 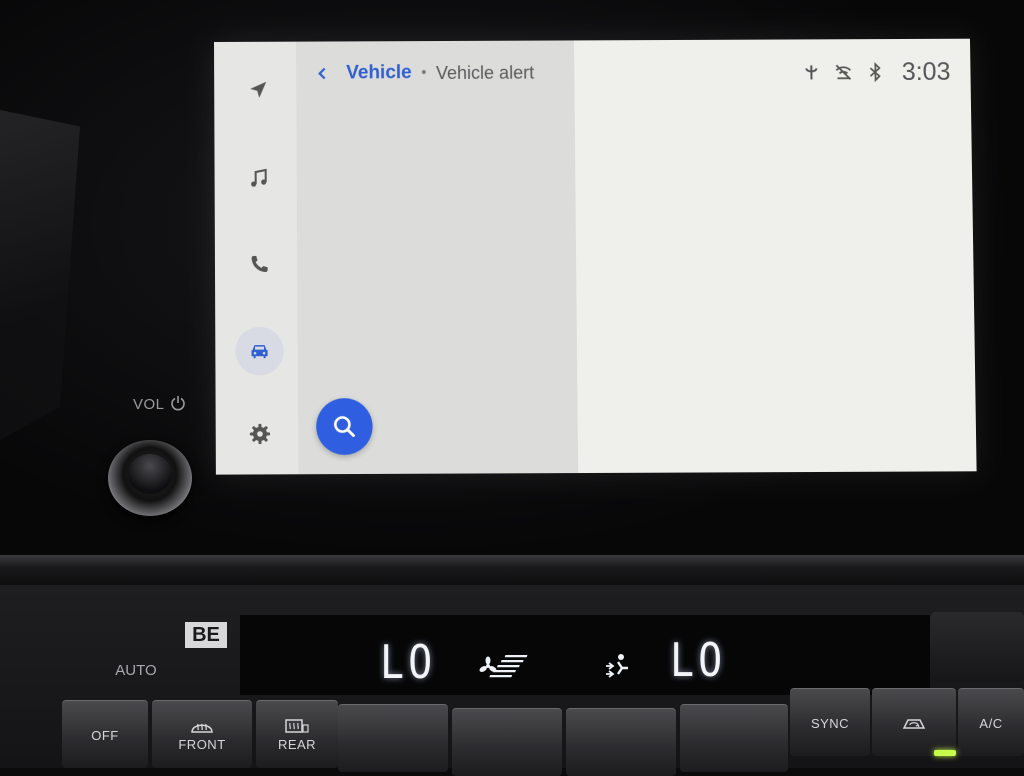 I want to click on off-label: OFF, so click(x=105, y=735).